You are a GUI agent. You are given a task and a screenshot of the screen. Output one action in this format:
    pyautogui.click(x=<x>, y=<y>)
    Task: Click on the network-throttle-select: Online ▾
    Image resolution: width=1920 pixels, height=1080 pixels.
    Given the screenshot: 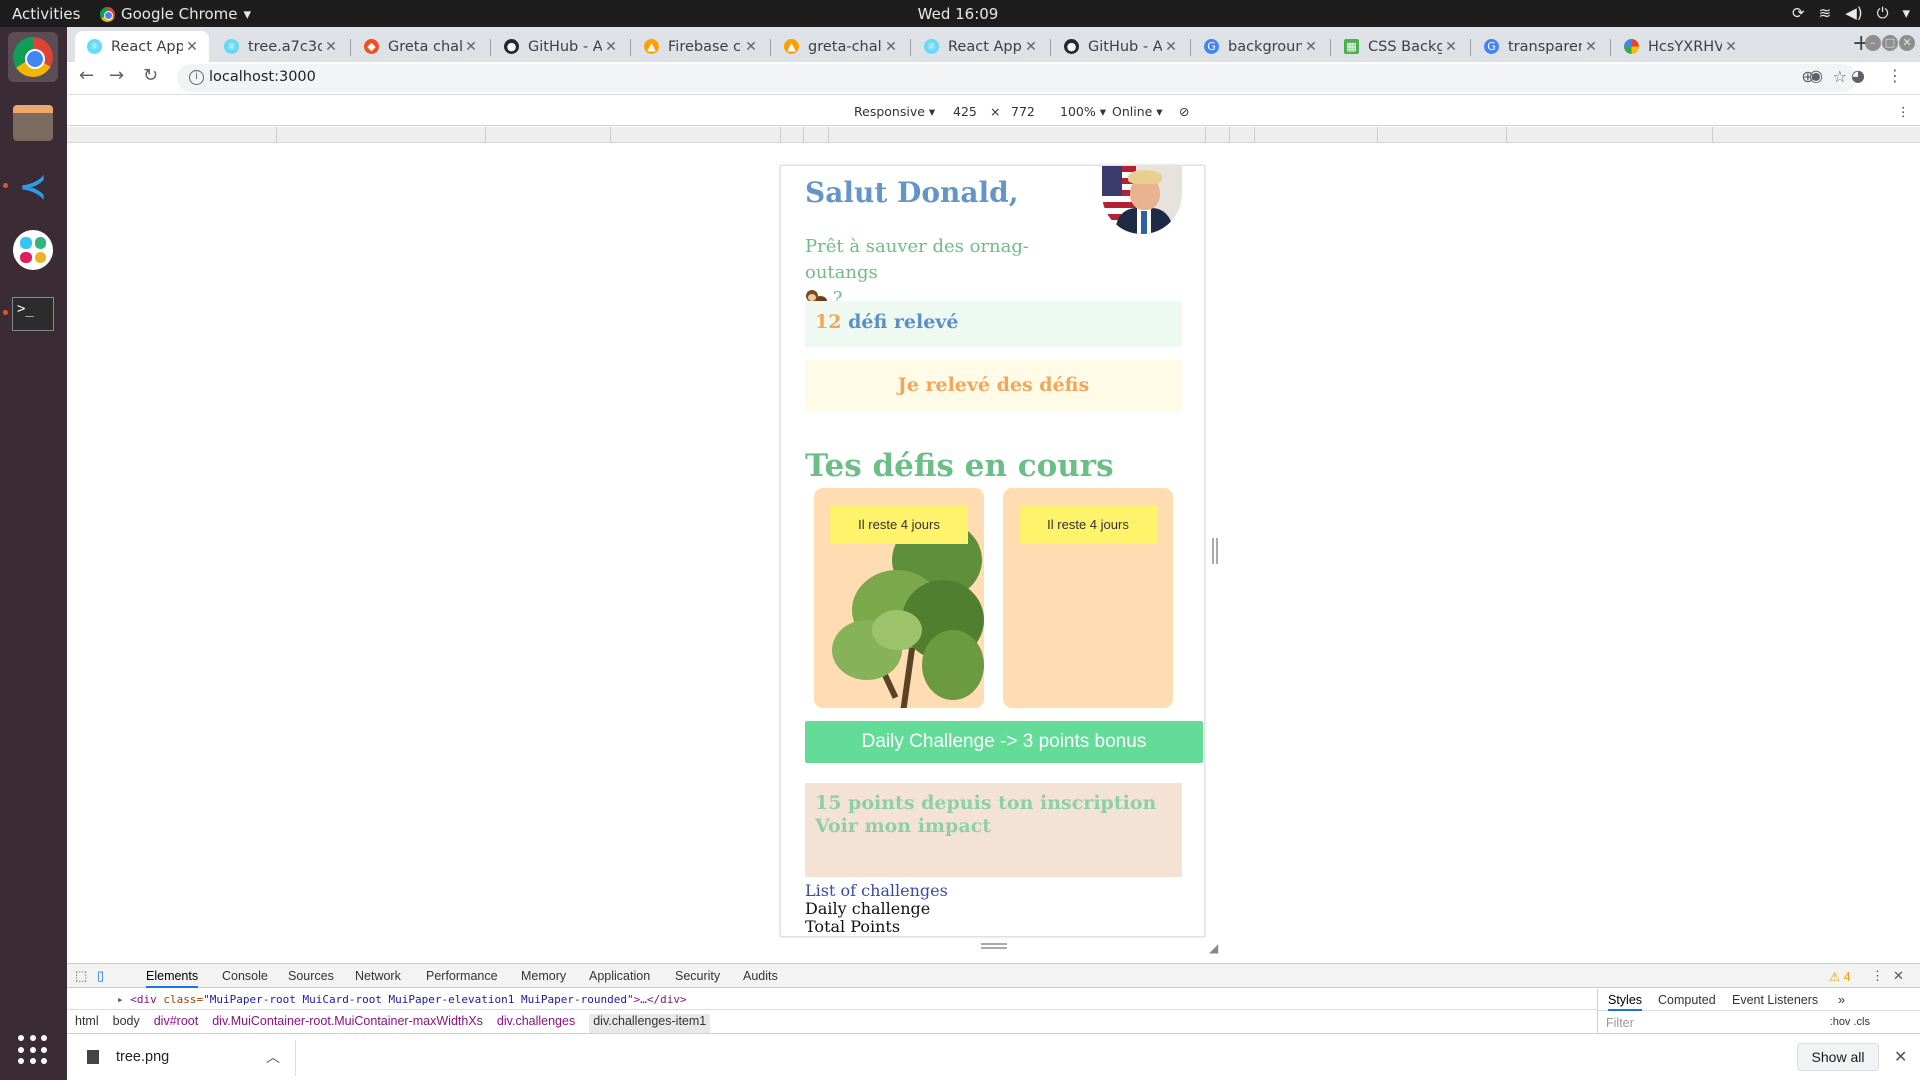 What is the action you would take?
    pyautogui.click(x=1137, y=111)
    